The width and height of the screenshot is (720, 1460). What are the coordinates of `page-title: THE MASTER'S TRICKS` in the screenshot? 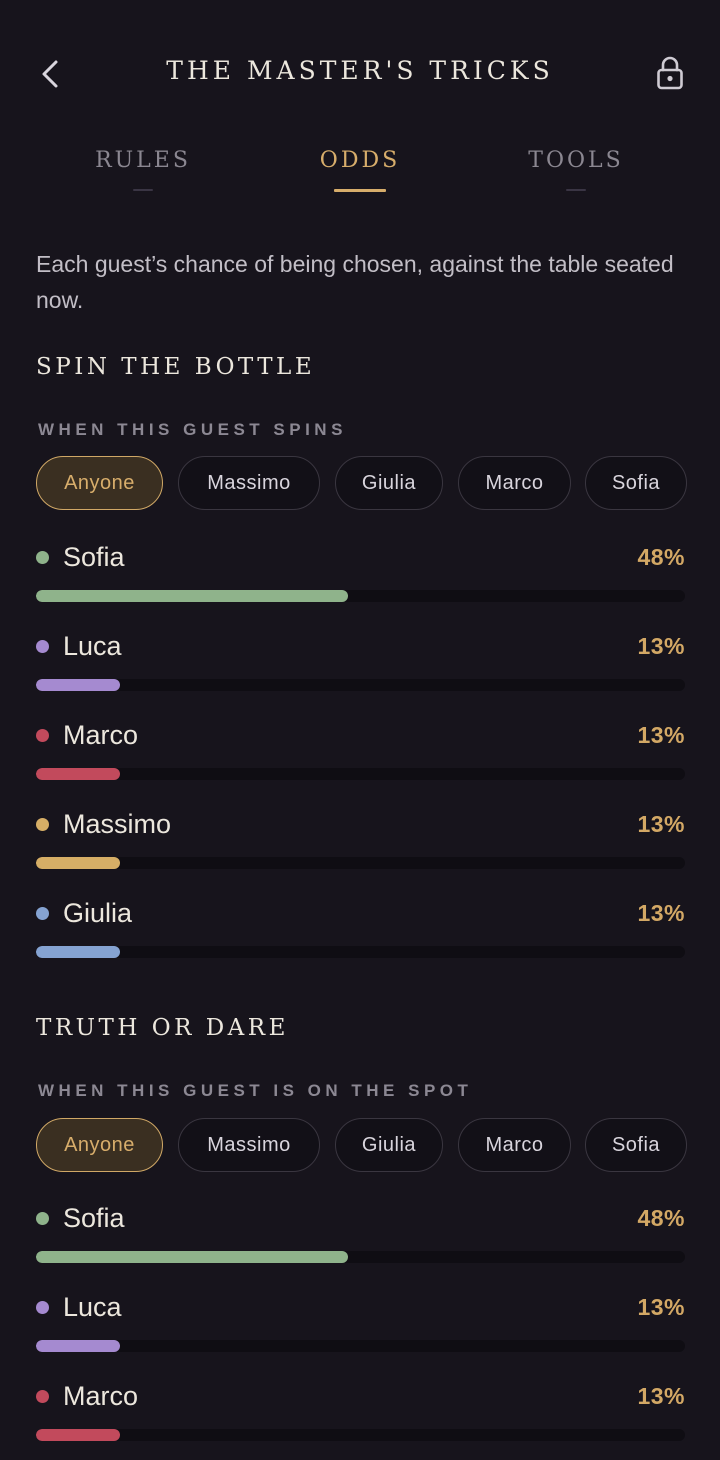 It's located at (360, 70).